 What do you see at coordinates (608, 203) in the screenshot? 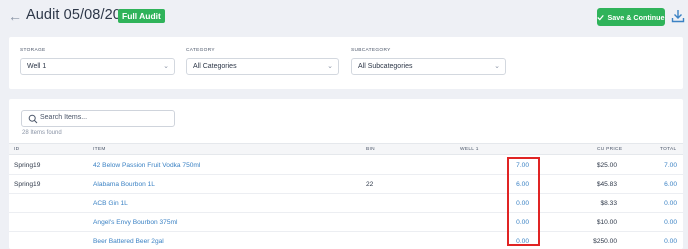
I see `row-price: $8.33` at bounding box center [608, 203].